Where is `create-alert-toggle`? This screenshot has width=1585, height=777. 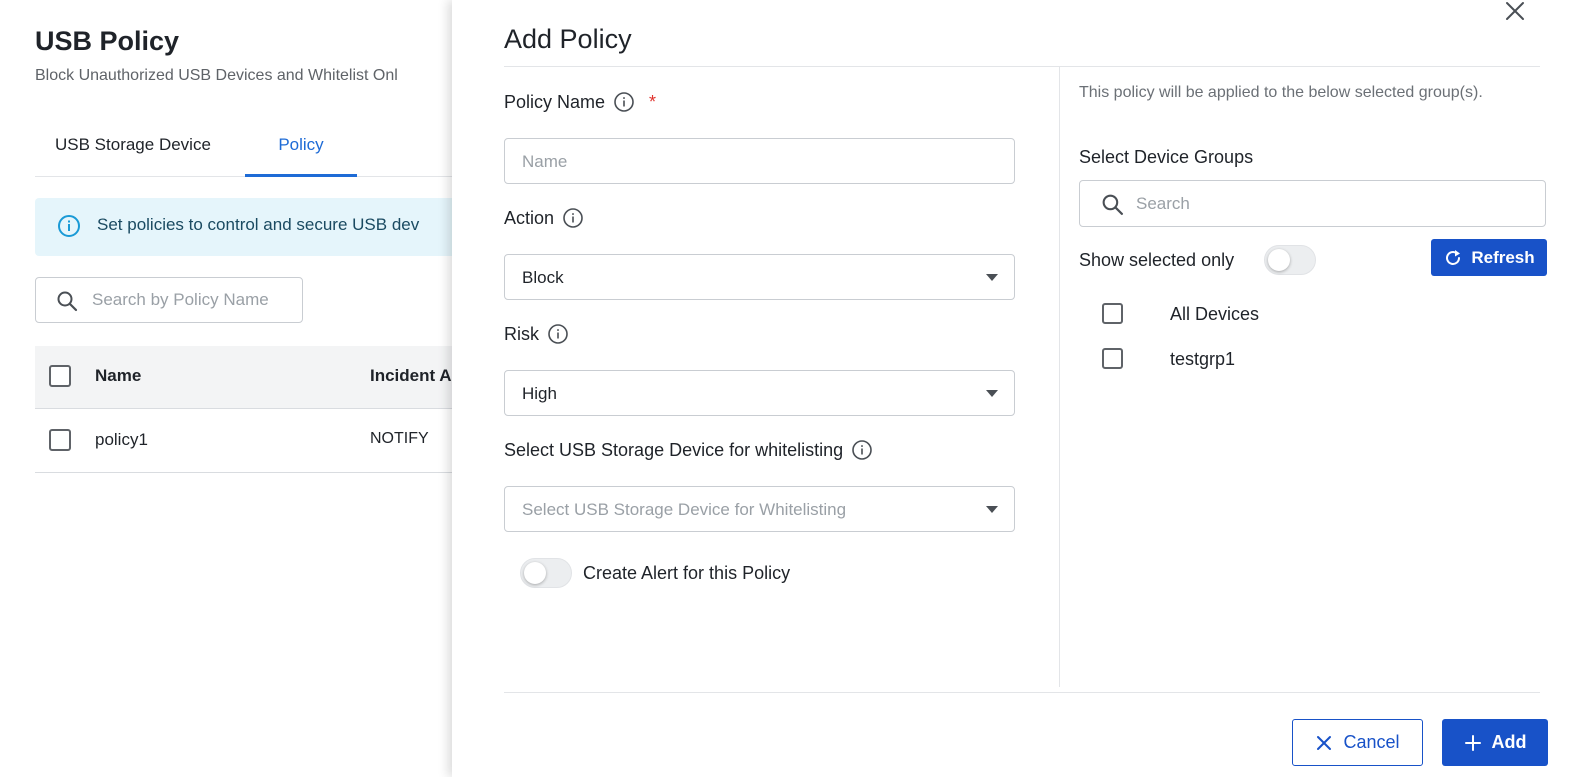 create-alert-toggle is located at coordinates (546, 573).